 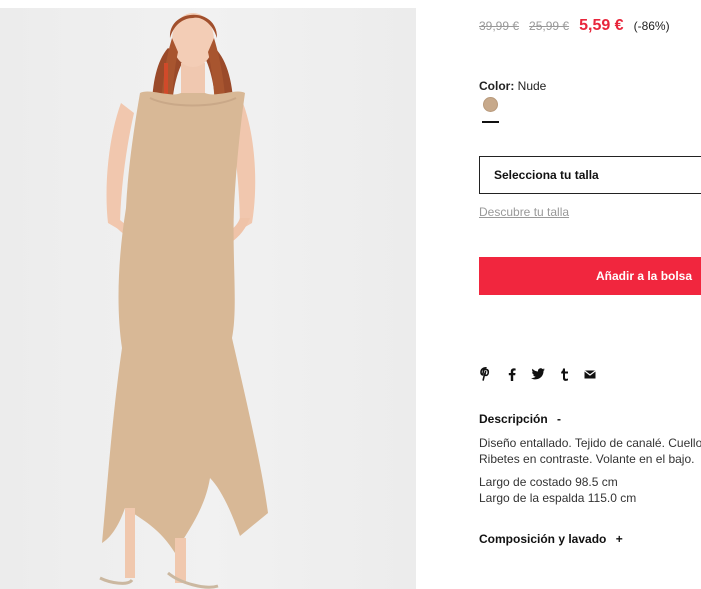 I want to click on description-title: Descripción, so click(x=513, y=419).